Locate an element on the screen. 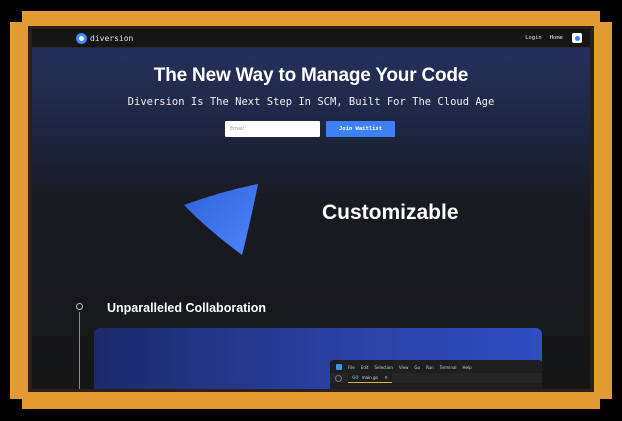  frame-corner-bottom-right is located at coordinates (609, 408).